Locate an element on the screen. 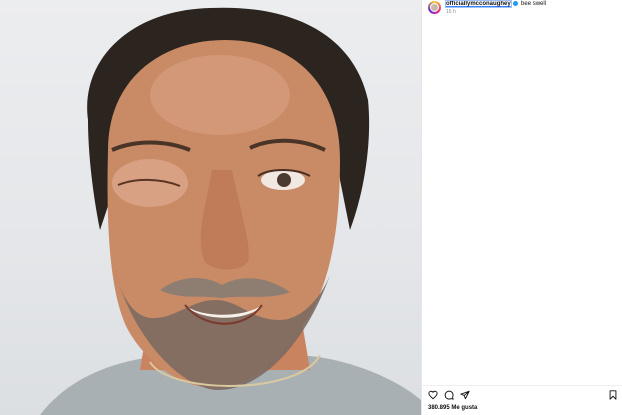  post-header: officiallymcconaughey bee swell 16 h is located at coordinates (522, 11).